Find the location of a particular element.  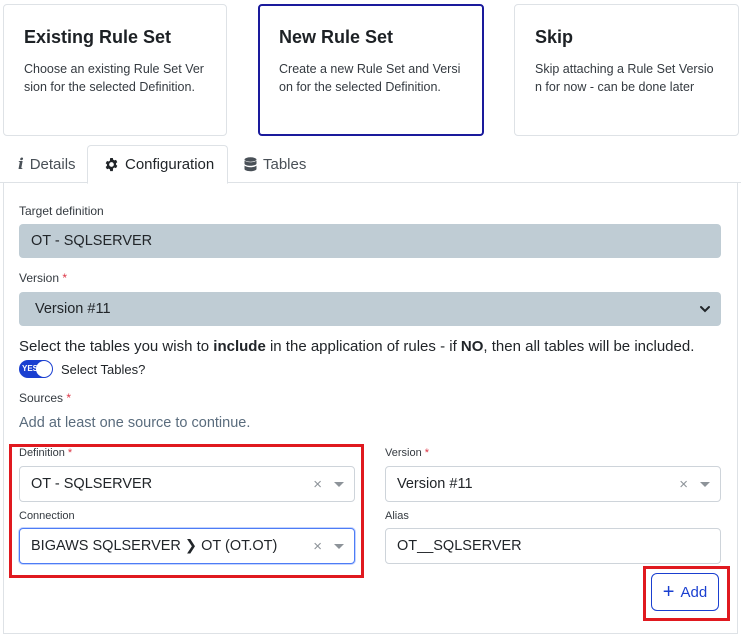

clear-icon: × is located at coordinates (683, 484).